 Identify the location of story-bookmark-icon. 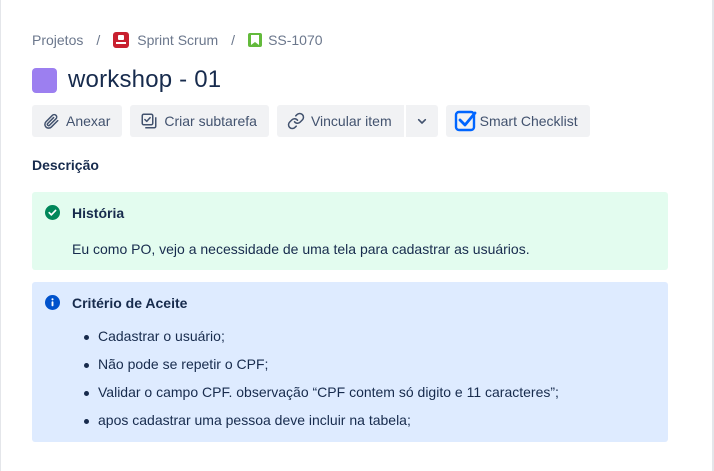
(255, 40).